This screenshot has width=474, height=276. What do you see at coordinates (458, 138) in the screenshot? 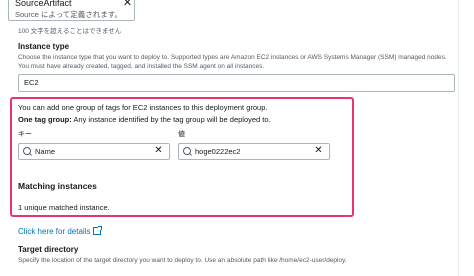
I see `panel-divider` at bounding box center [458, 138].